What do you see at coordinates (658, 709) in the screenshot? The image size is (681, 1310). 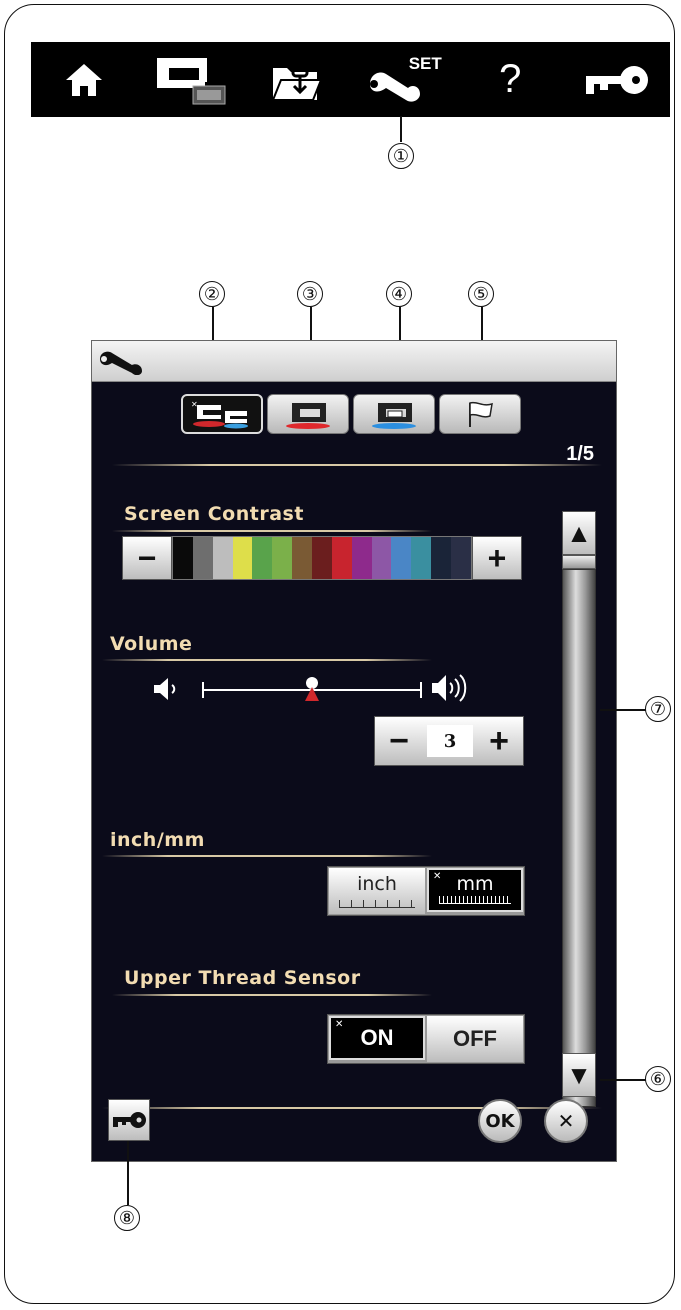 I see `callout-7: ⑦` at bounding box center [658, 709].